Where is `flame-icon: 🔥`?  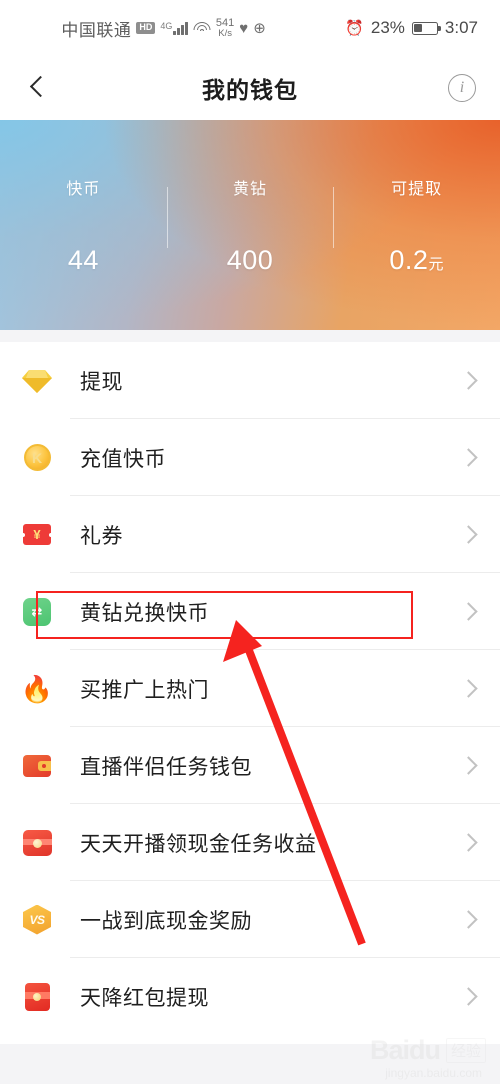 flame-icon: 🔥 is located at coordinates (37, 688).